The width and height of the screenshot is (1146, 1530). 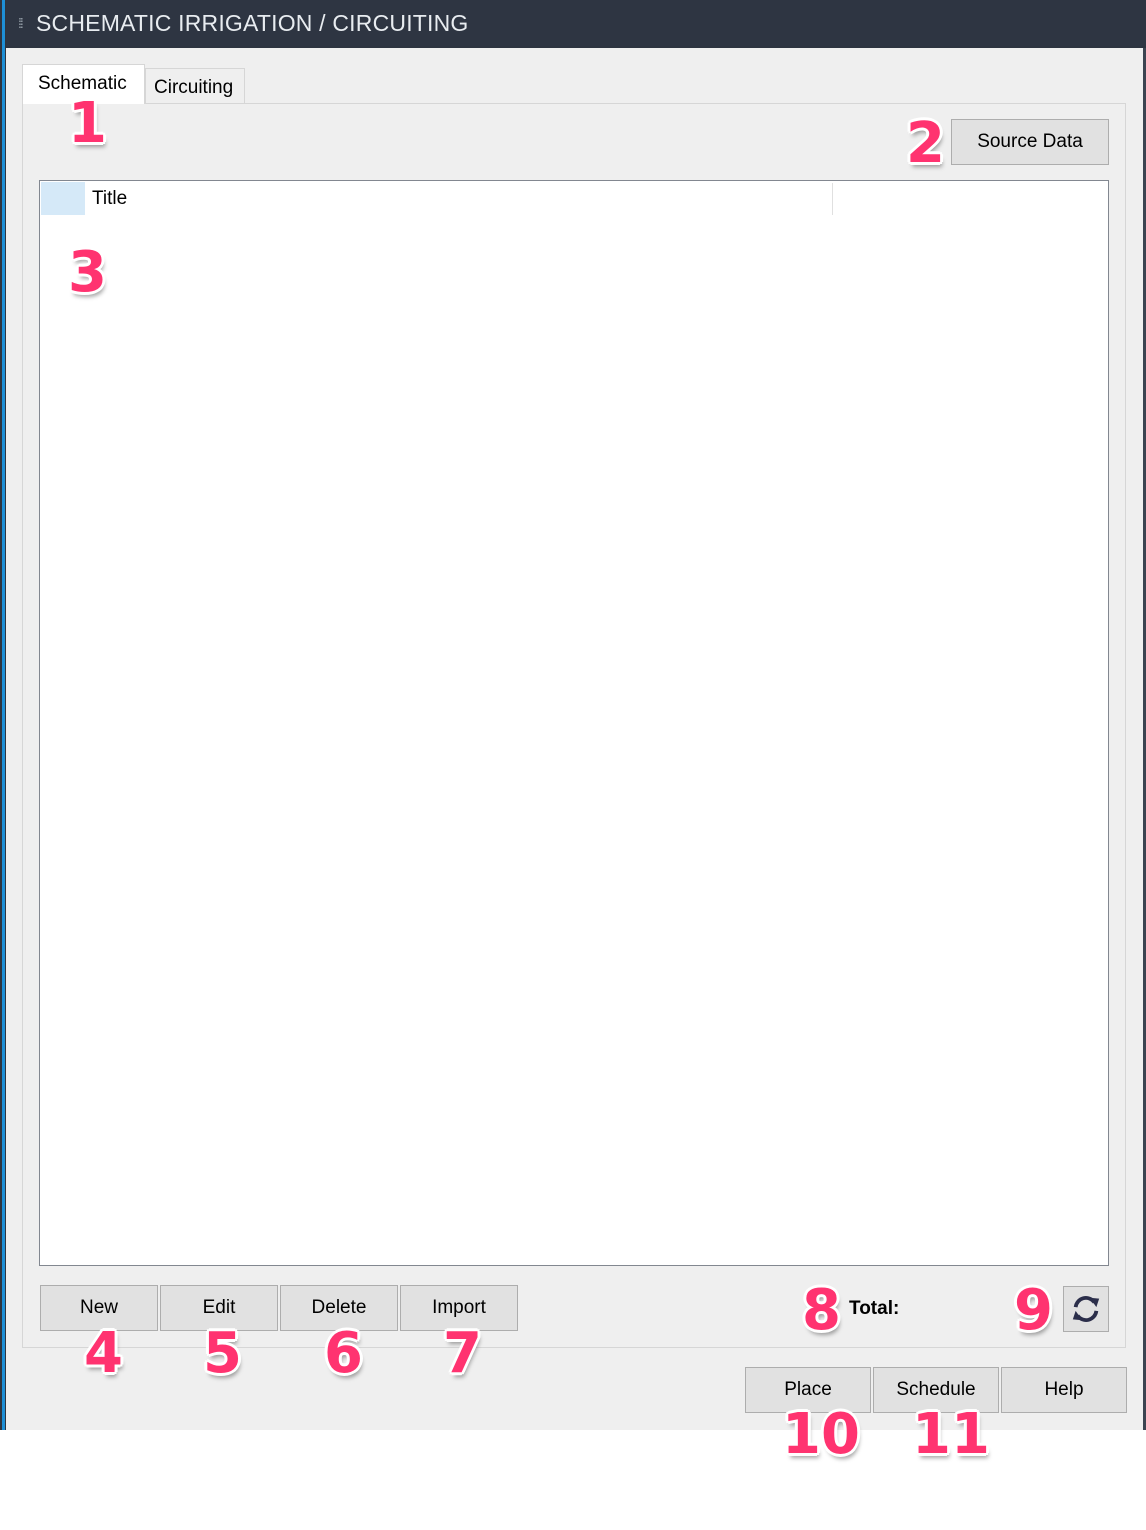 I want to click on grid-header: Title, so click(x=574, y=198).